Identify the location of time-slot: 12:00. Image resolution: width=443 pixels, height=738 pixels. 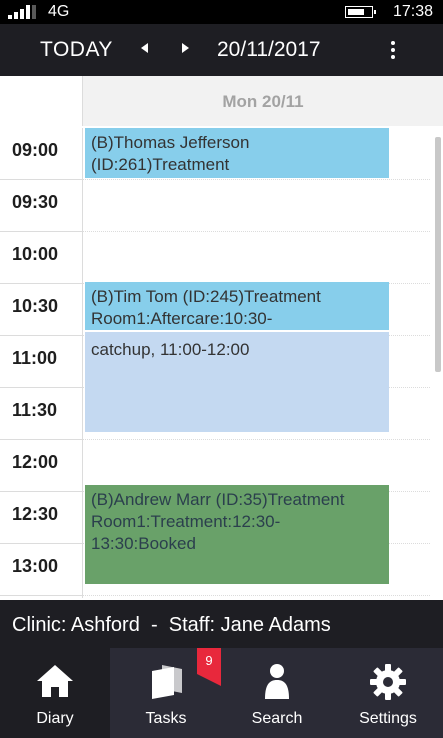
(41, 466).